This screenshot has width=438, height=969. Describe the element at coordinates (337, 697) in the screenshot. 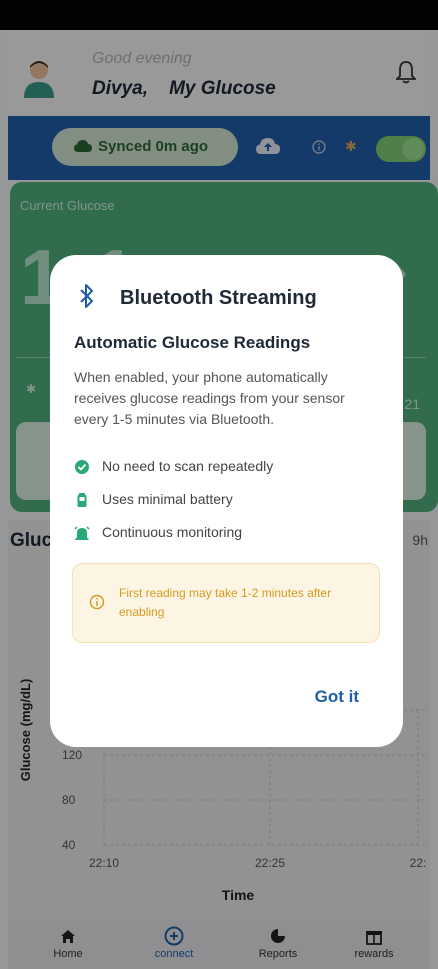

I see `got-it-button: Got it` at that location.